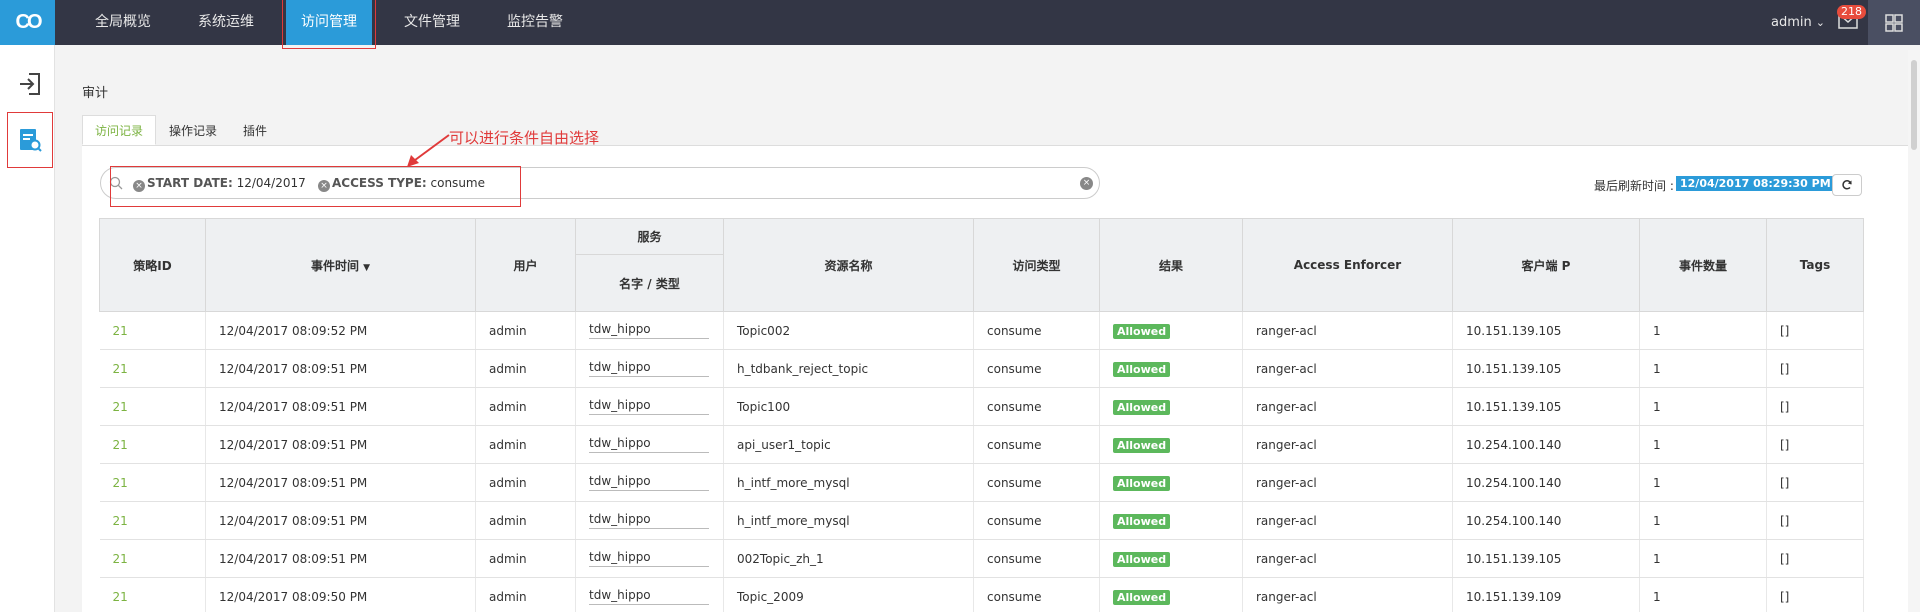  What do you see at coordinates (1914, 331) in the screenshot?
I see `vertical-scrollbar` at bounding box center [1914, 331].